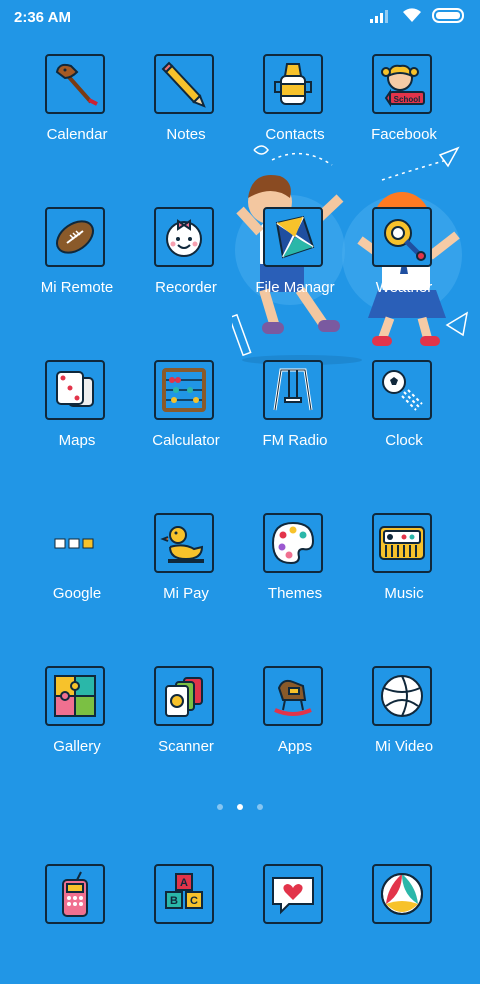 Image resolution: width=480 pixels, height=984 pixels. I want to click on palette-icon, so click(293, 543).